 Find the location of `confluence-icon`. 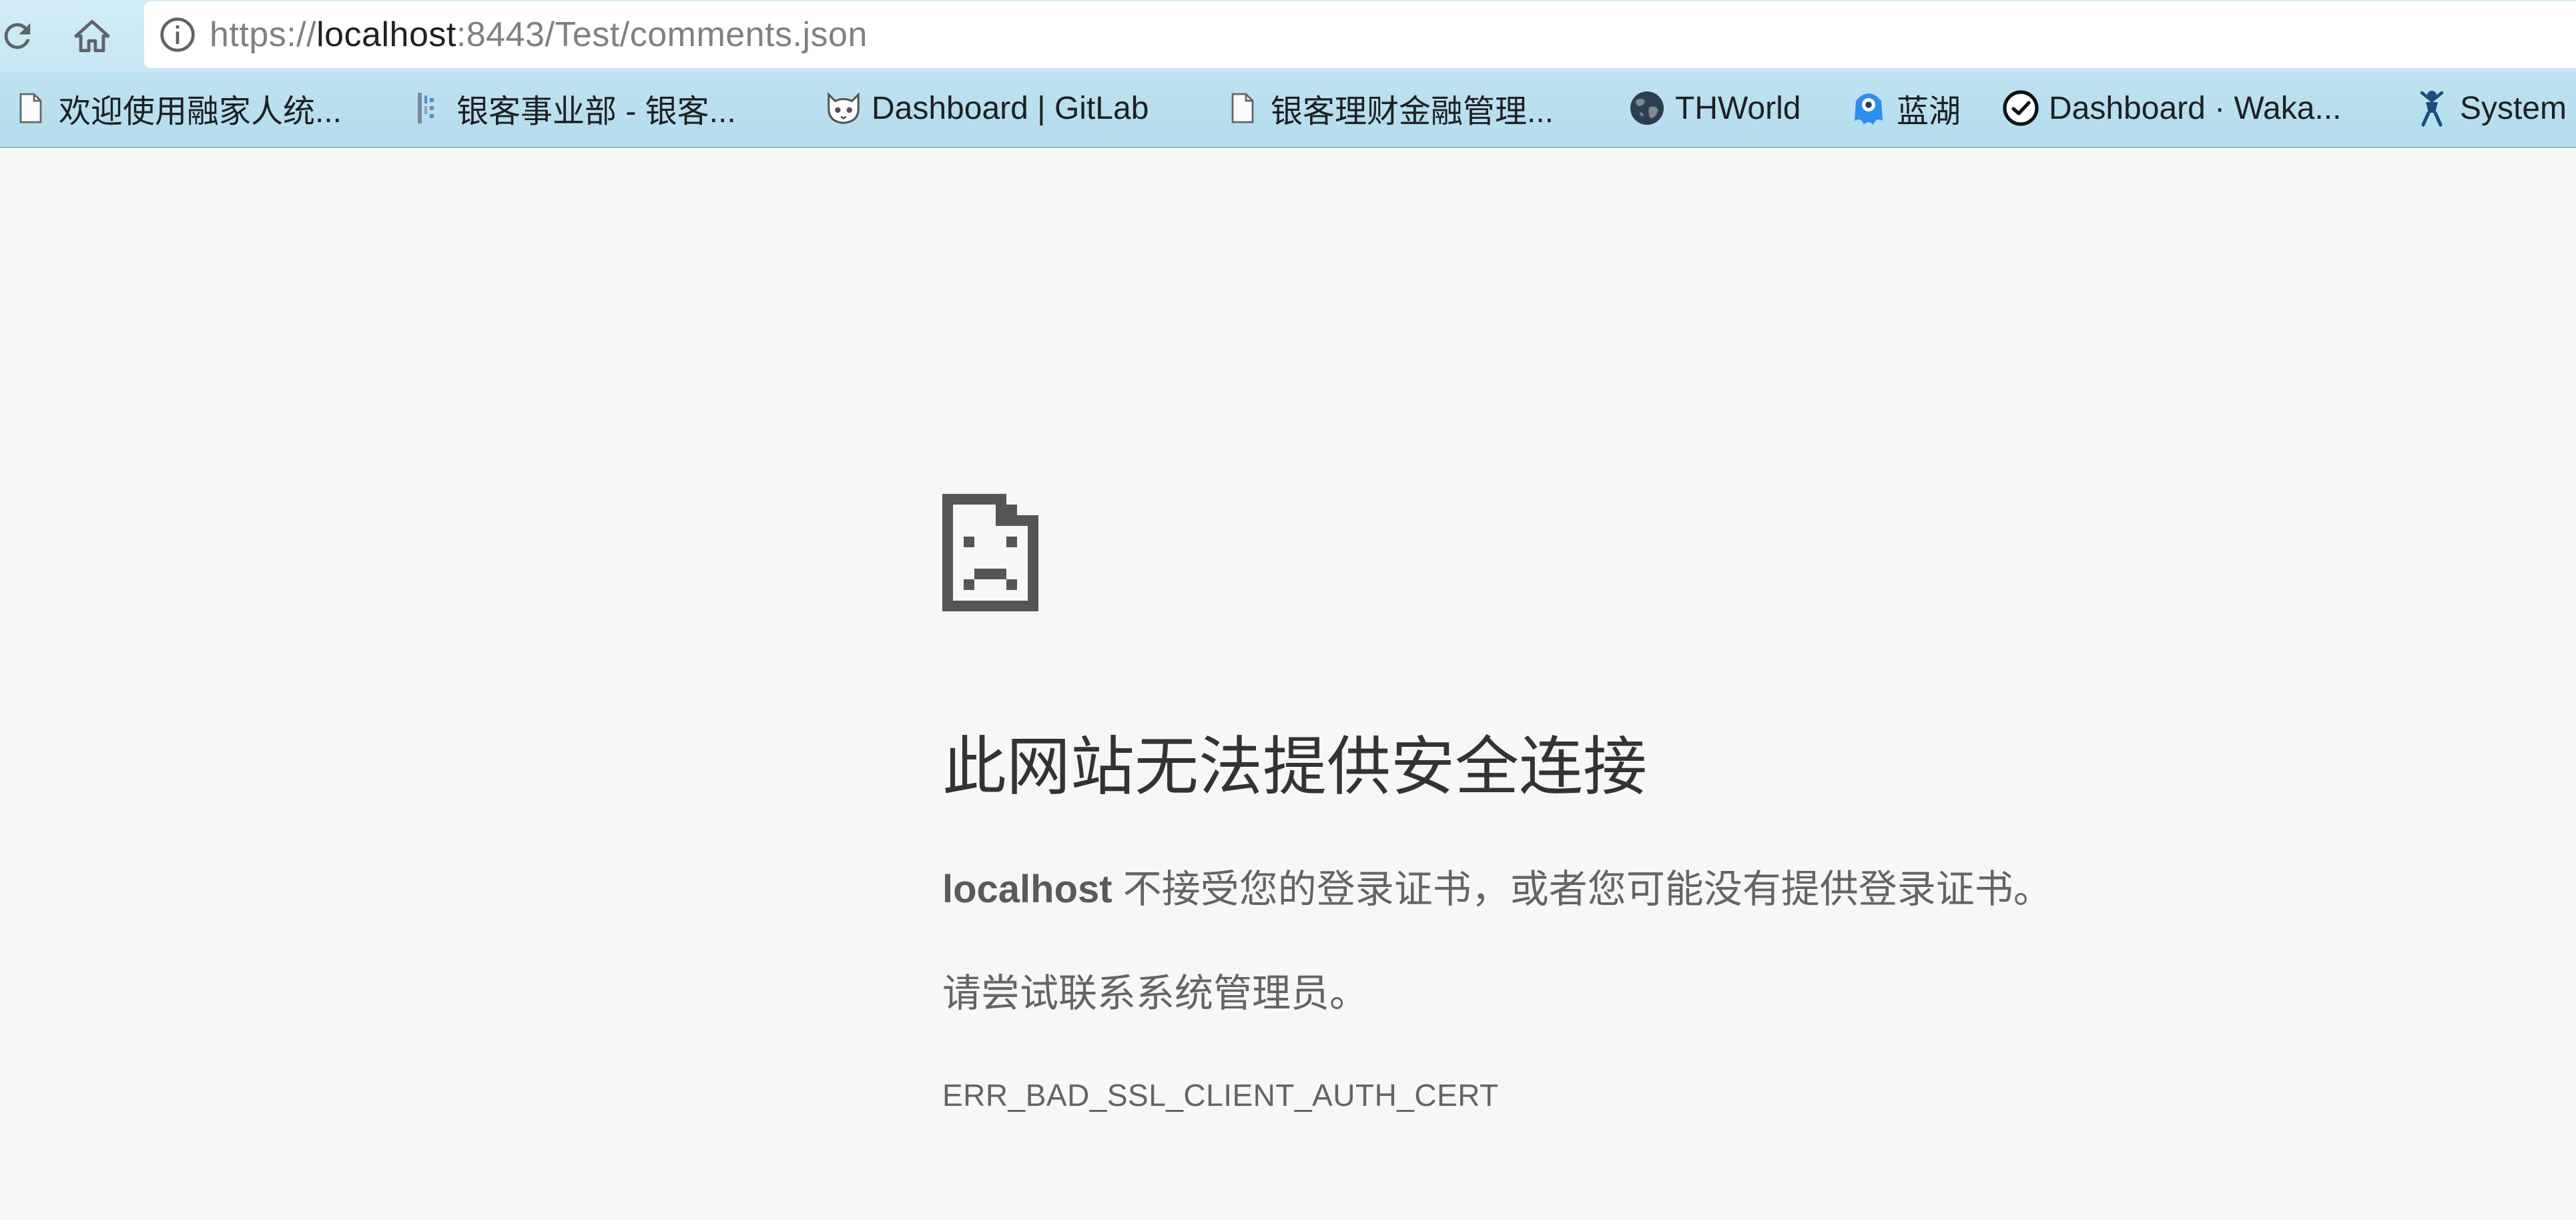

confluence-icon is located at coordinates (428, 108).